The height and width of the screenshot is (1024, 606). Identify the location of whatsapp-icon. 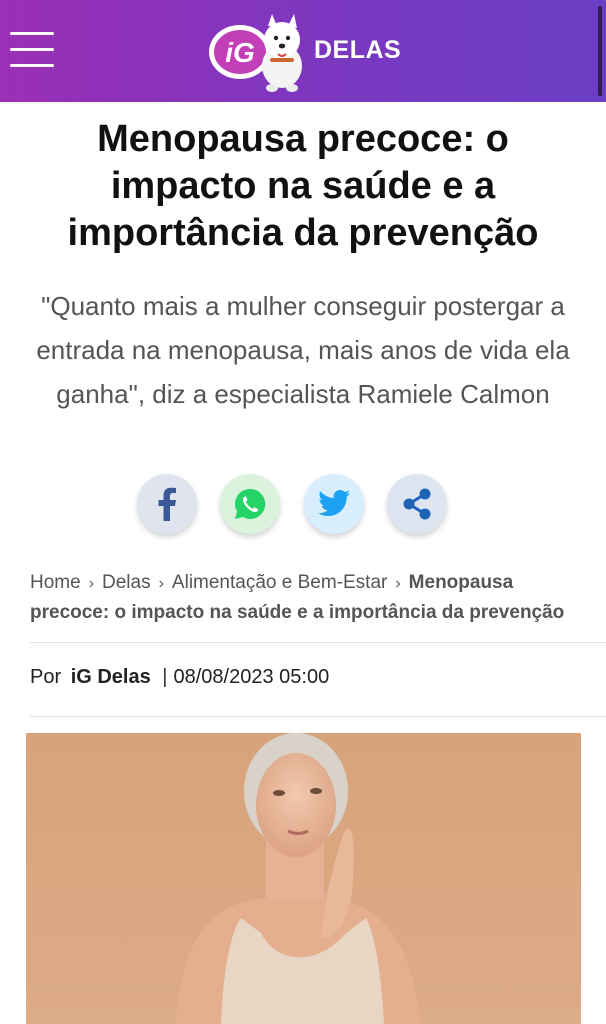
(250, 503).